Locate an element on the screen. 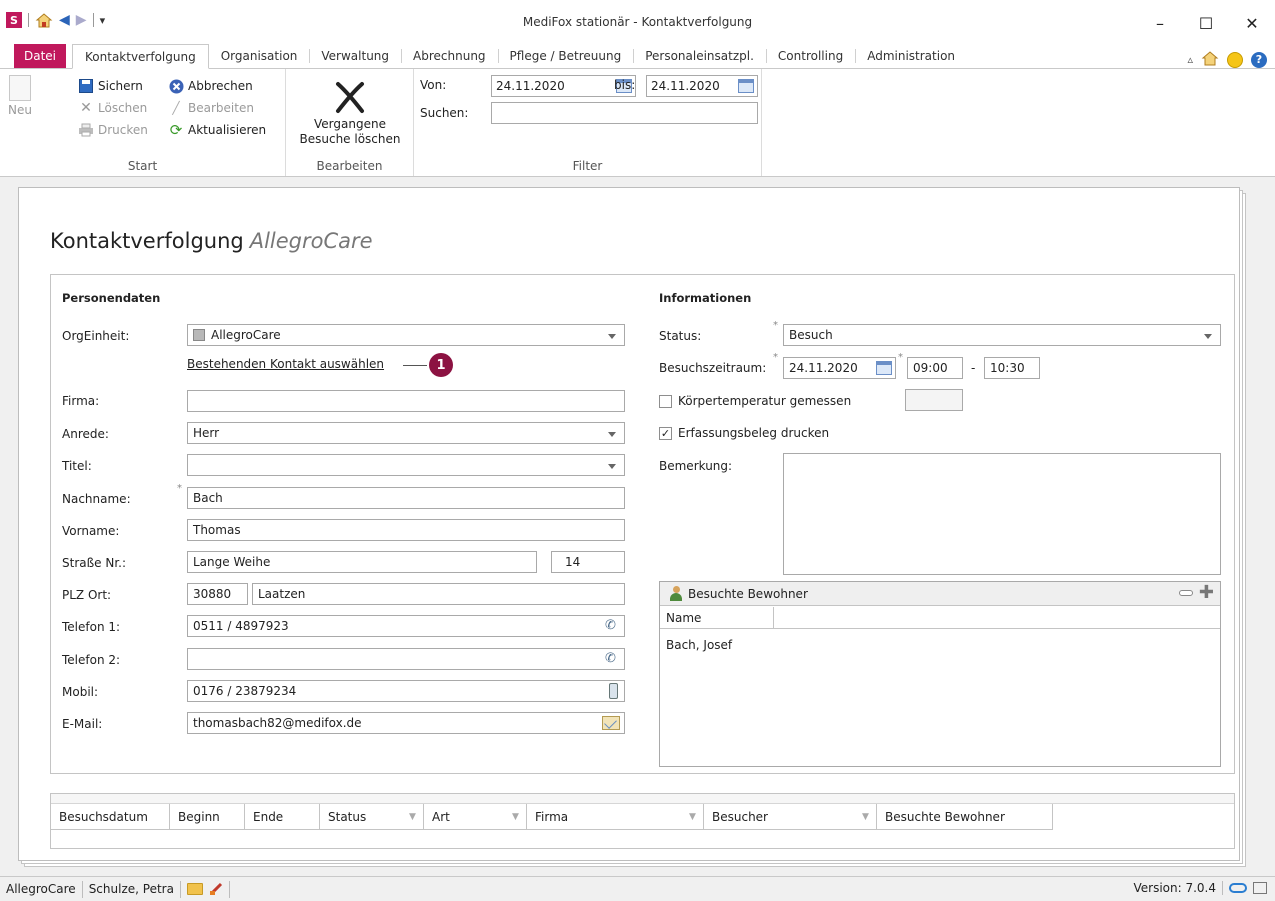 This screenshot has height=901, width=1275. orgeinheit-select: AllegroCare is located at coordinates (406, 335).